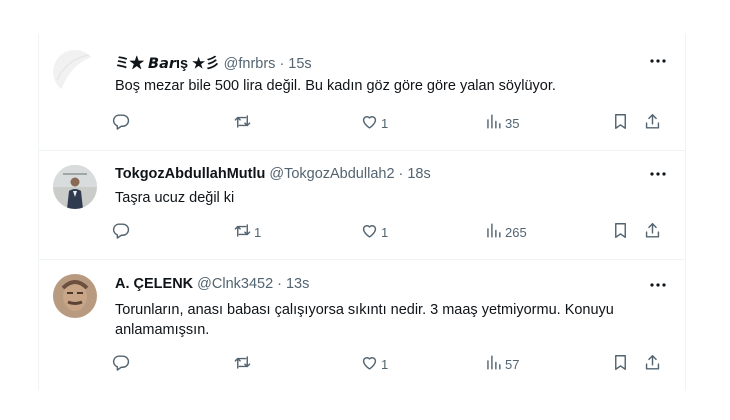 The height and width of the screenshot is (420, 730). What do you see at coordinates (235, 284) in the screenshot?
I see `username: @Clnk3452` at bounding box center [235, 284].